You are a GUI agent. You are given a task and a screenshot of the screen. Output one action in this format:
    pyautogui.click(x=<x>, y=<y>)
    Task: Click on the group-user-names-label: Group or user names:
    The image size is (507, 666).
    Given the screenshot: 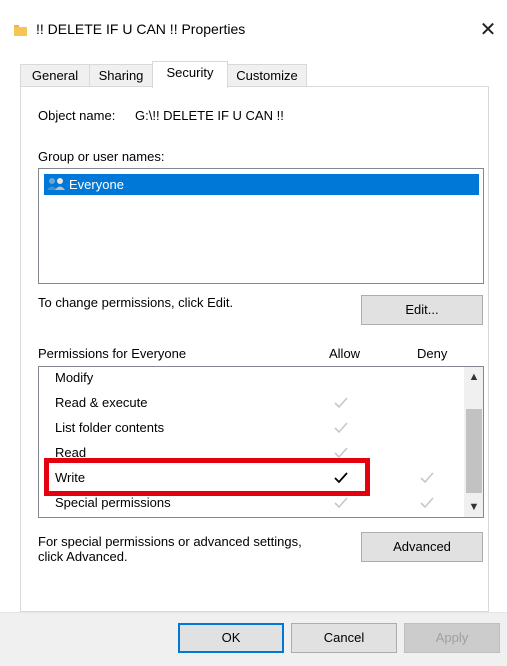 What is the action you would take?
    pyautogui.click(x=101, y=156)
    